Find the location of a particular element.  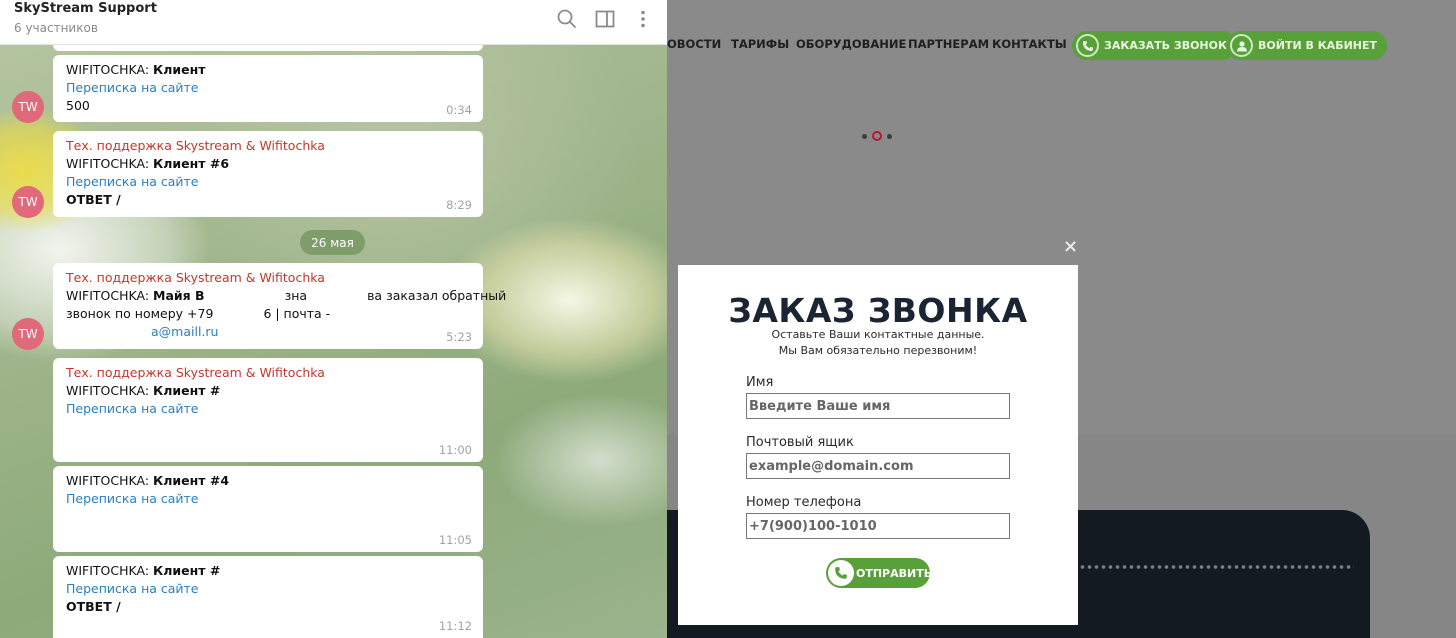

order-call-button: ЗАКАЗАТЬ ЗВОНОК is located at coordinates (1154, 45).